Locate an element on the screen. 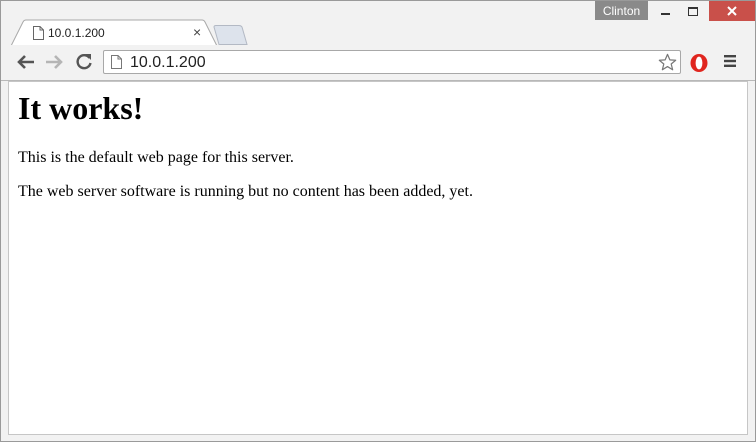 Image resolution: width=756 pixels, height=442 pixels. maximize-icon is located at coordinates (693, 11).